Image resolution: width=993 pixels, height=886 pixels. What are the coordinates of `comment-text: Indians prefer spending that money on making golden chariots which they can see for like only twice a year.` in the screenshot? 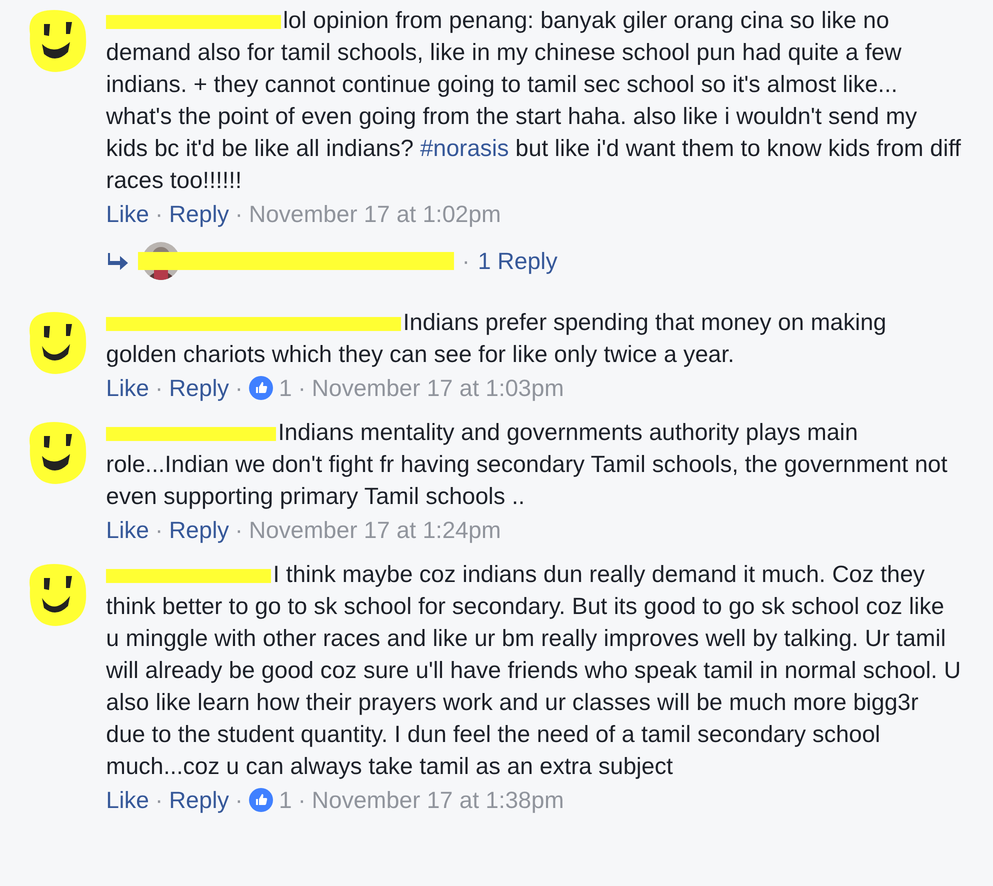 It's located at (497, 338).